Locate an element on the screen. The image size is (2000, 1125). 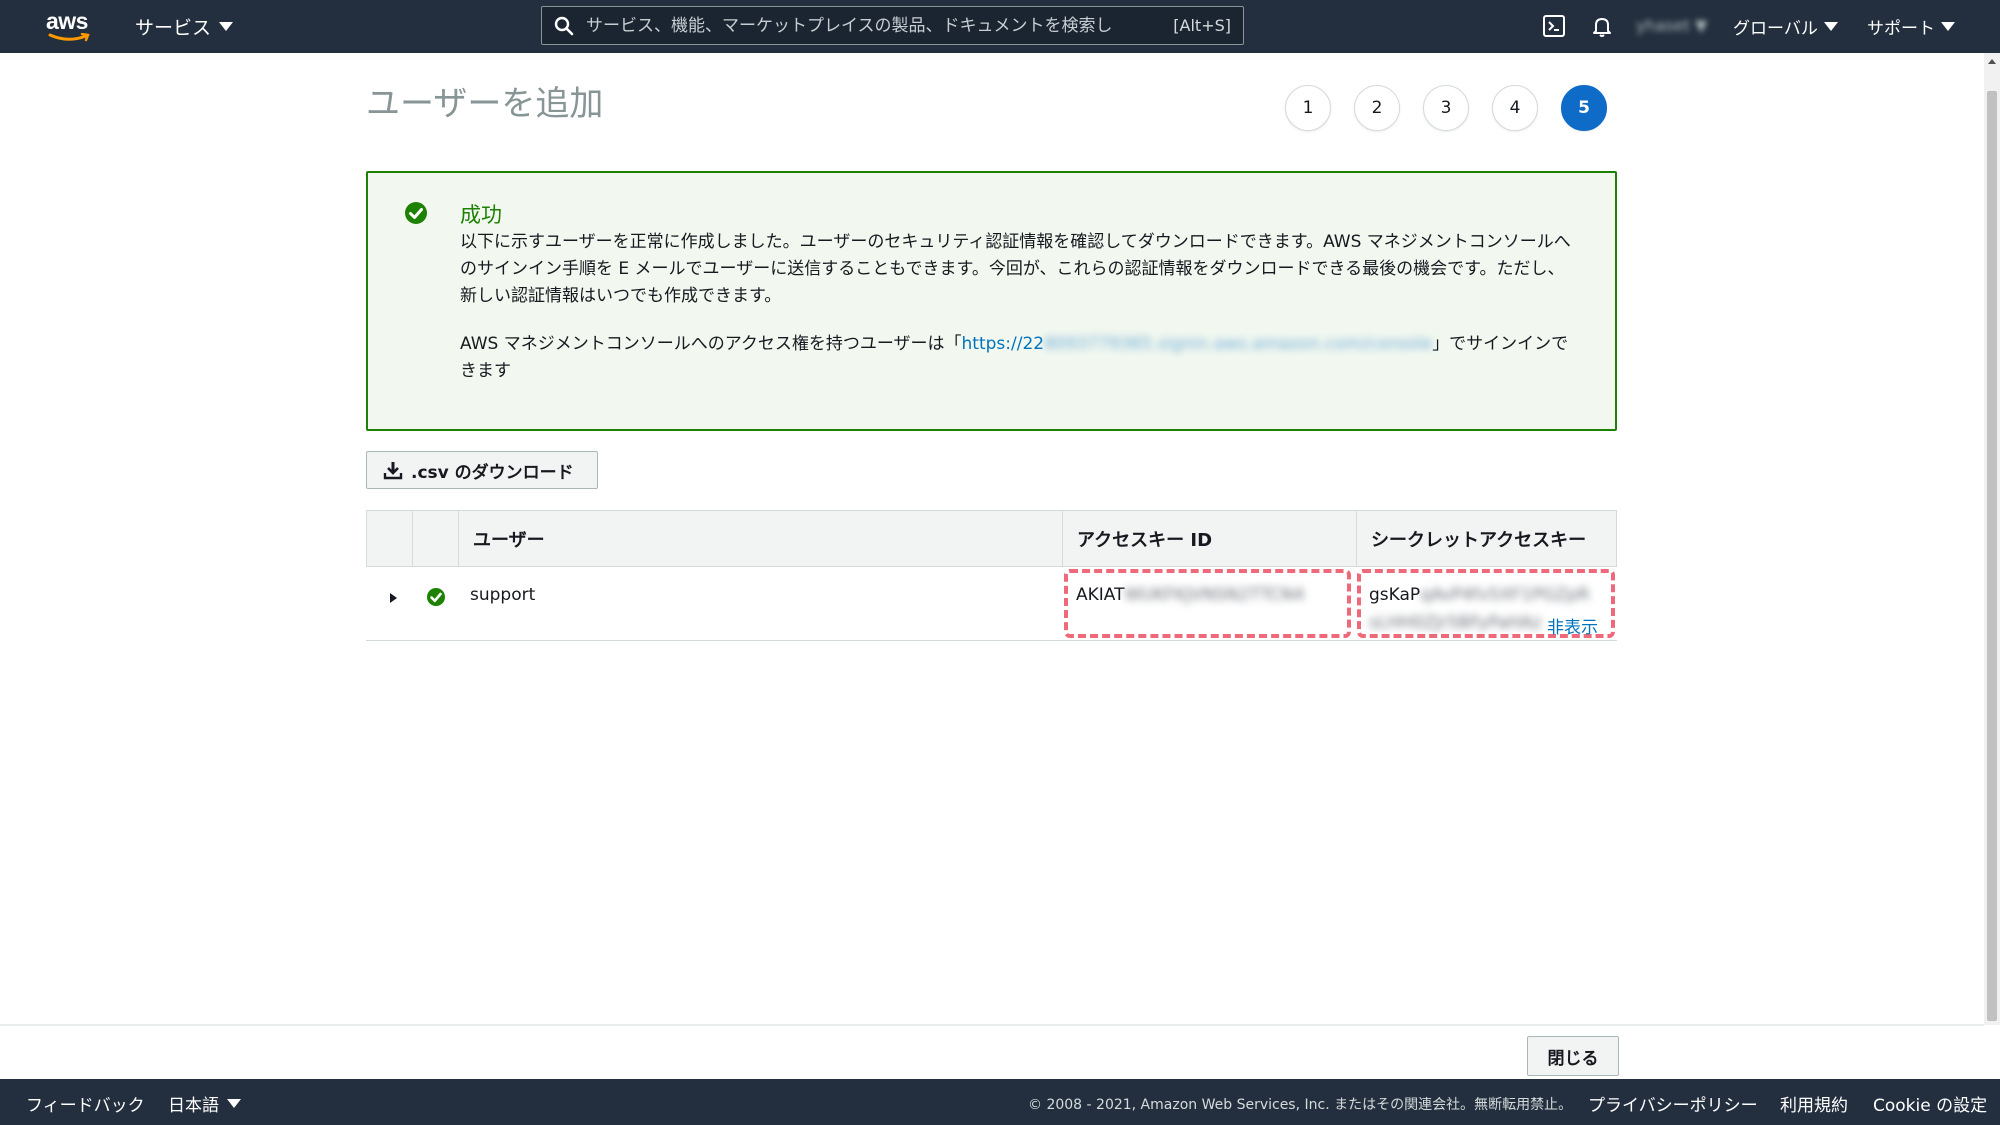
bell-icon is located at coordinates (1602, 26).